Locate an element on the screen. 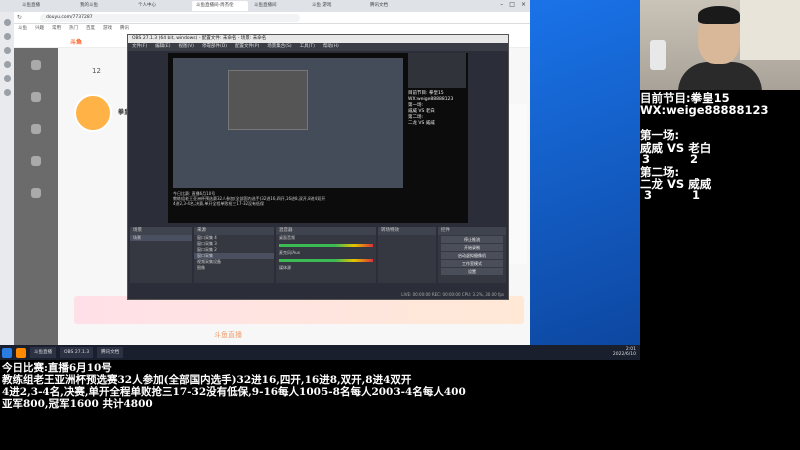 This screenshot has height=450, width=800. obs-menu-item: 帮助(H) is located at coordinates (331, 47).